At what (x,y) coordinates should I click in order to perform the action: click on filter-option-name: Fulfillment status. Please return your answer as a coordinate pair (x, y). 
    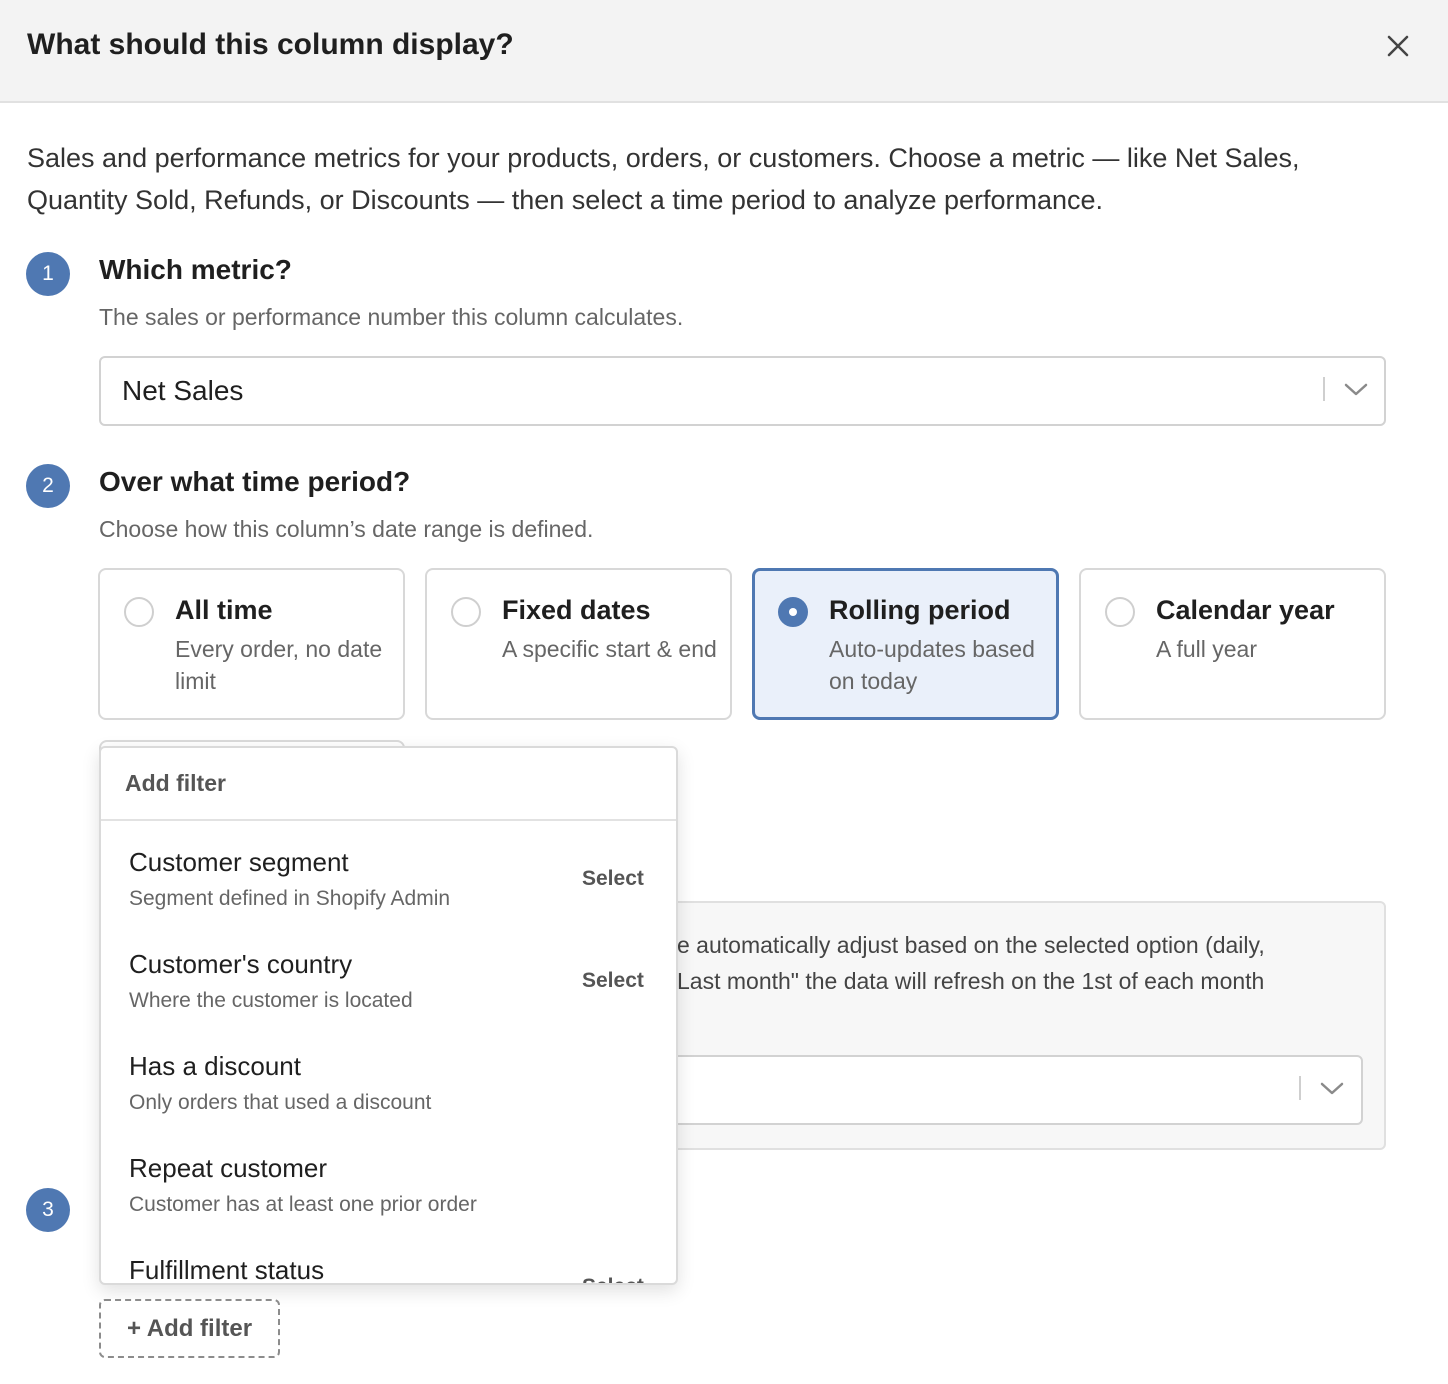
    Looking at the image, I should click on (227, 1270).